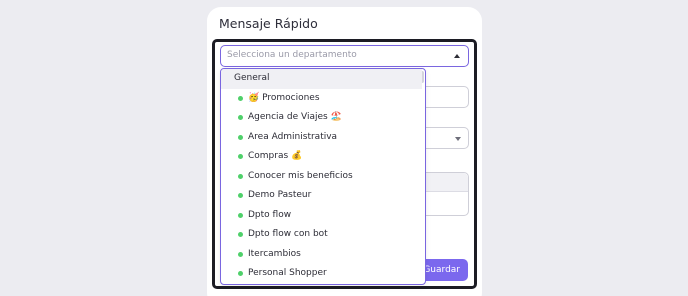 The height and width of the screenshot is (296, 688). Describe the element at coordinates (321, 255) in the screenshot. I see `dropdown-option: Itercambios` at that location.